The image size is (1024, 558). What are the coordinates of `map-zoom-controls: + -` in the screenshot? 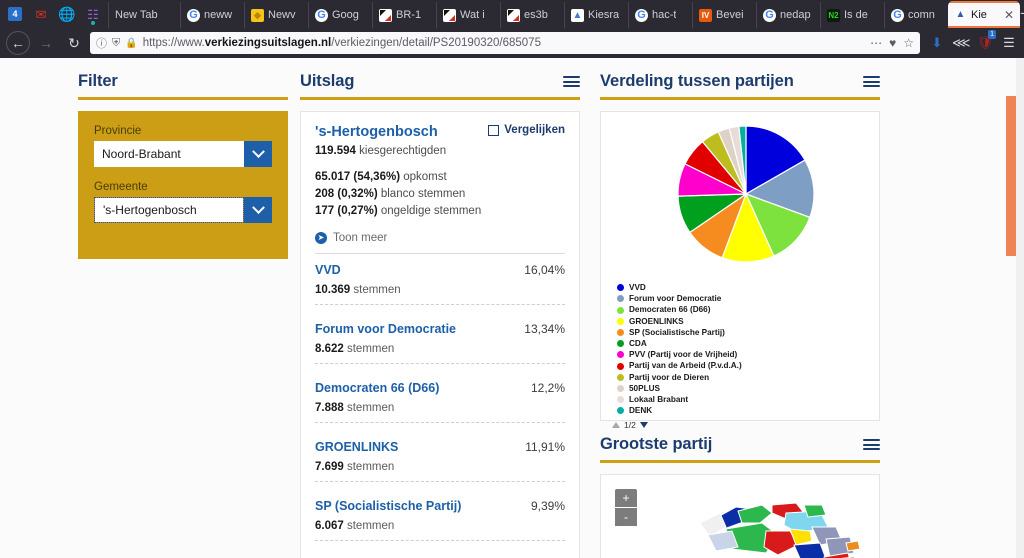 It's located at (626, 508).